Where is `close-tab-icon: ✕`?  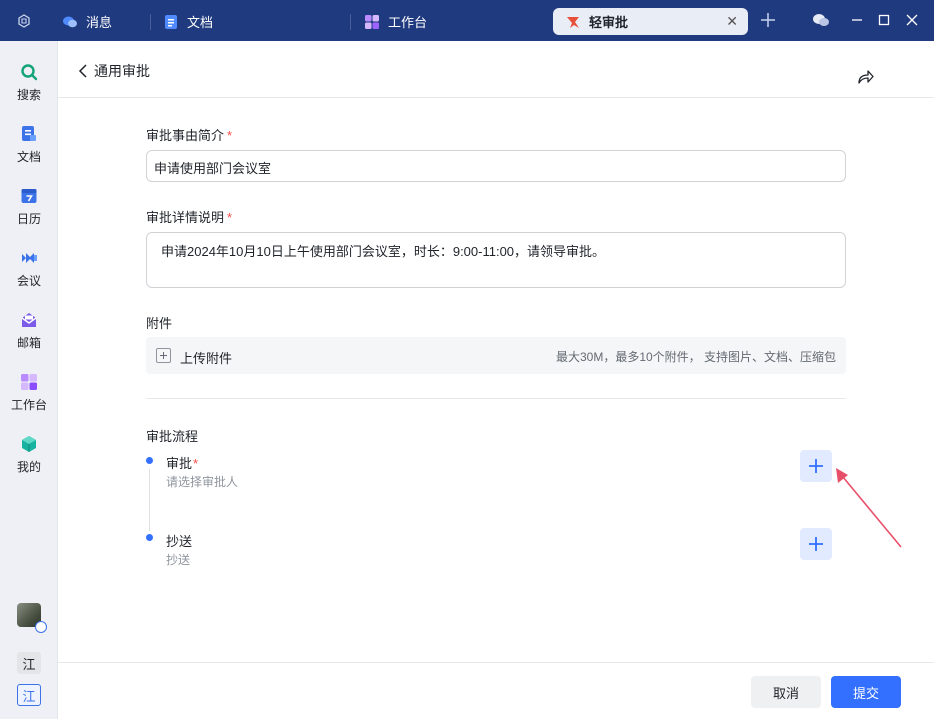 close-tab-icon: ✕ is located at coordinates (732, 21).